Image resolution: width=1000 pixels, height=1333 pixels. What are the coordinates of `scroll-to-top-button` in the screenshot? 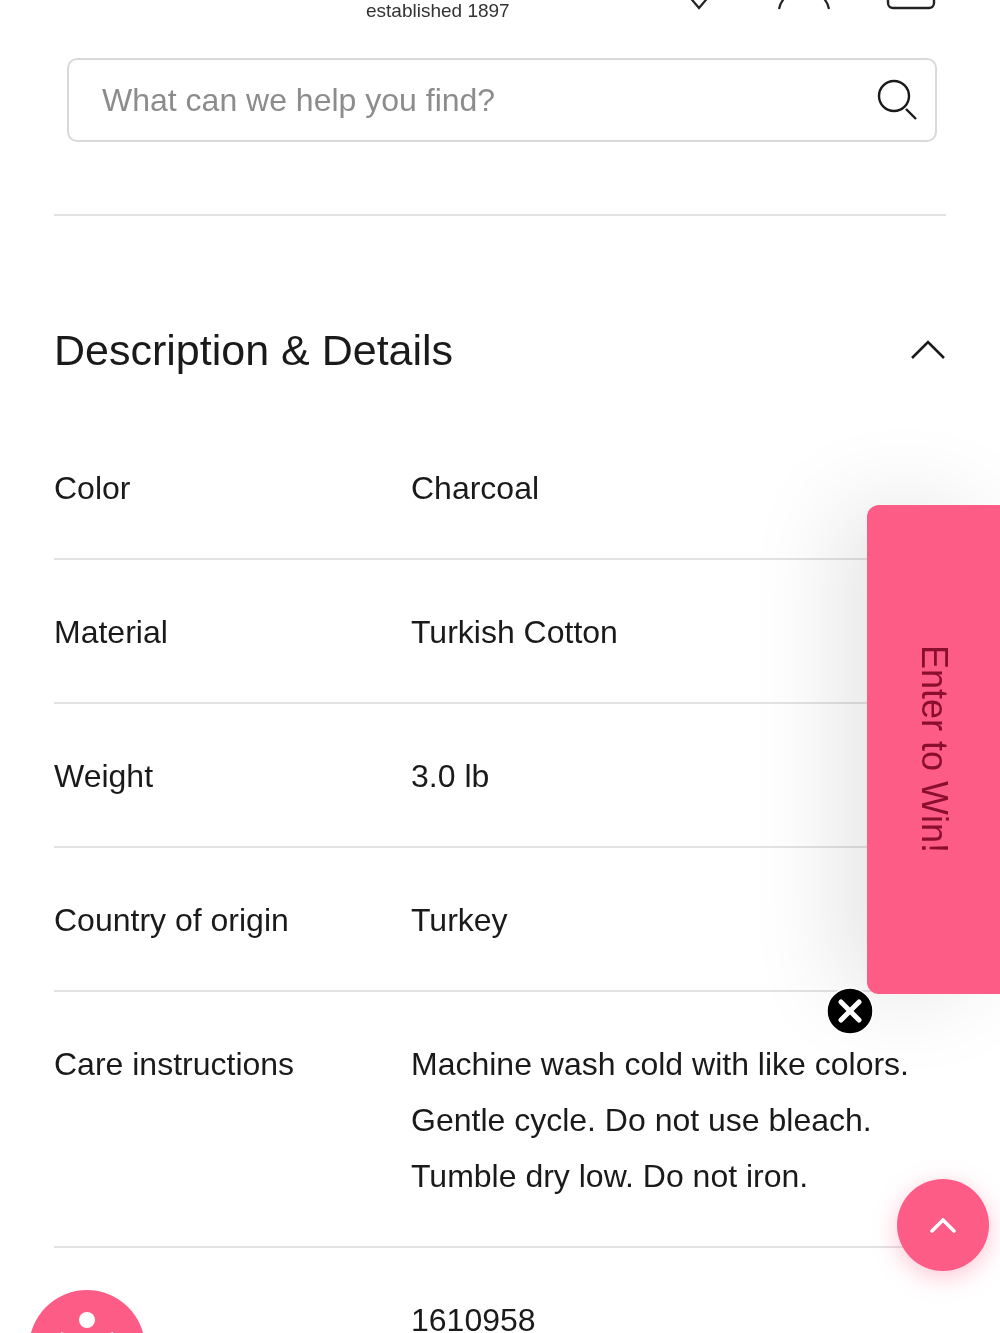 It's located at (943, 1225).